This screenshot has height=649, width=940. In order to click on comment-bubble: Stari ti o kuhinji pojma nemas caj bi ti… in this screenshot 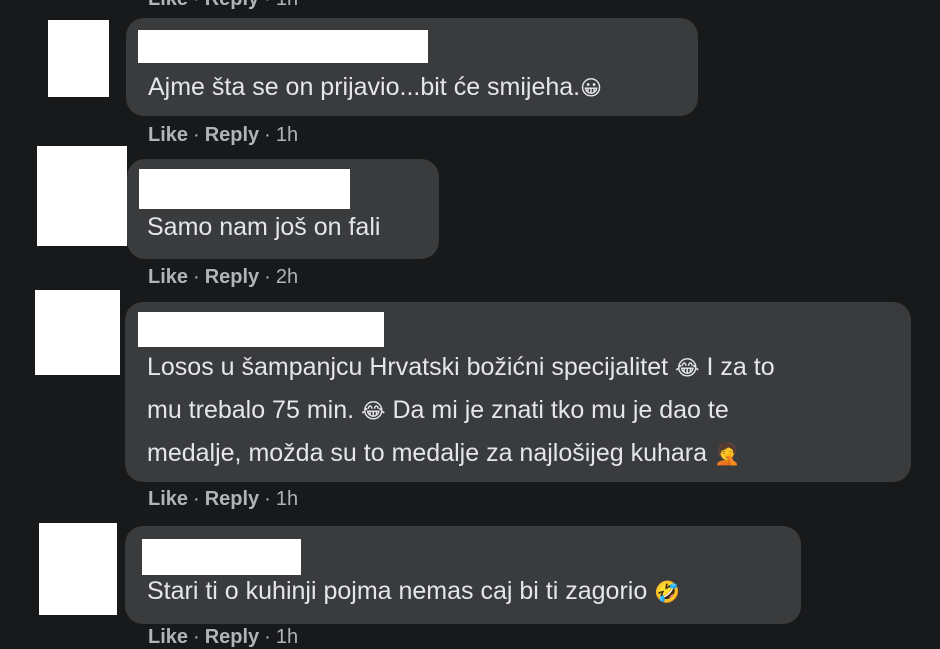, I will do `click(463, 575)`.